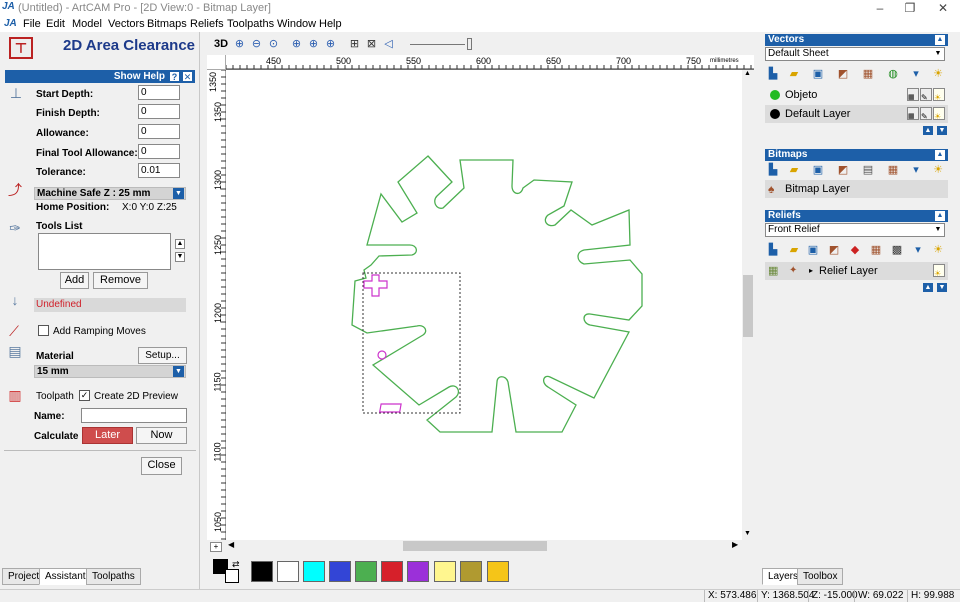 The height and width of the screenshot is (602, 960). Describe the element at coordinates (943, 8) in the screenshot. I see `close-window-icon: ✕` at that location.